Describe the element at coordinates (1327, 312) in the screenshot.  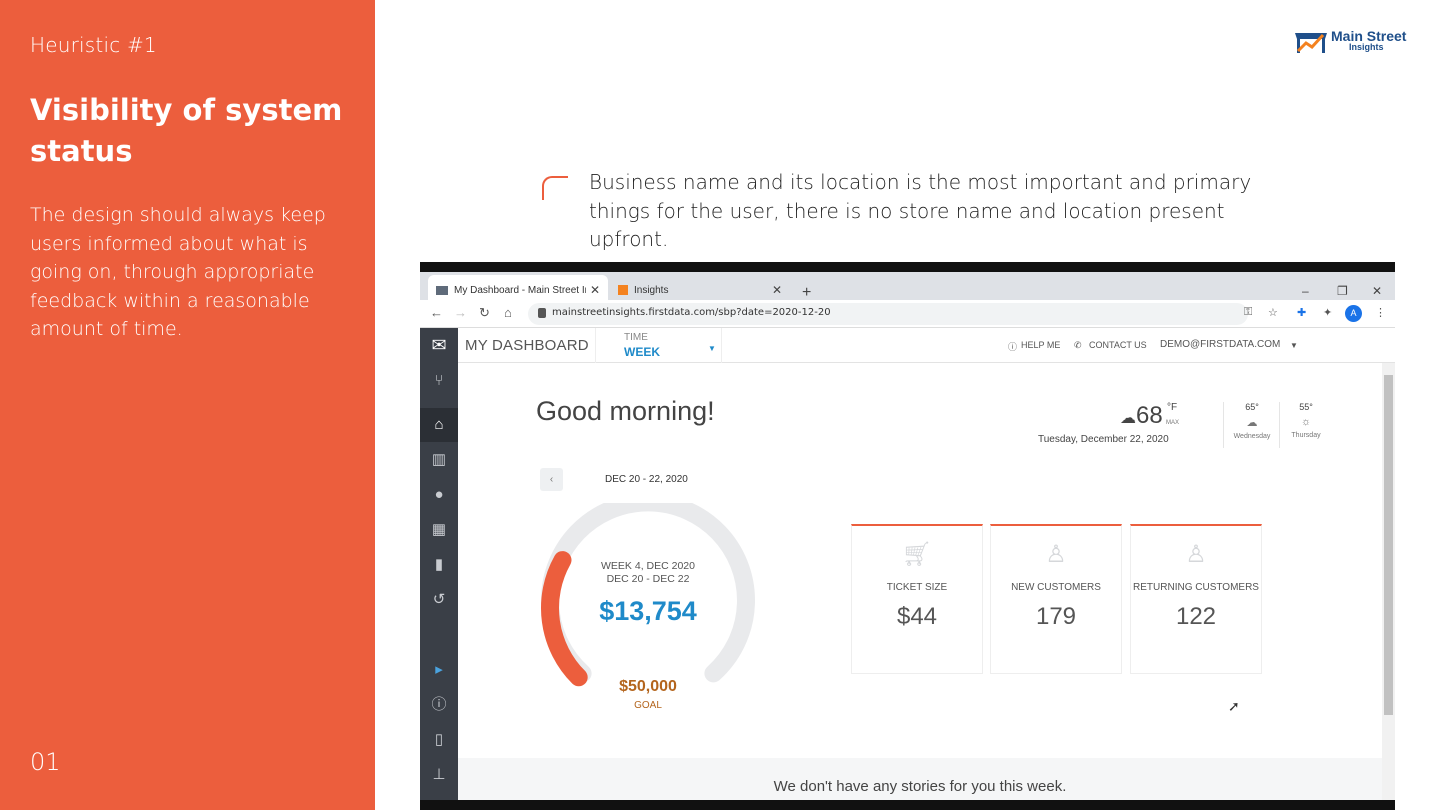
I see `puzzle-icon: ✦` at that location.